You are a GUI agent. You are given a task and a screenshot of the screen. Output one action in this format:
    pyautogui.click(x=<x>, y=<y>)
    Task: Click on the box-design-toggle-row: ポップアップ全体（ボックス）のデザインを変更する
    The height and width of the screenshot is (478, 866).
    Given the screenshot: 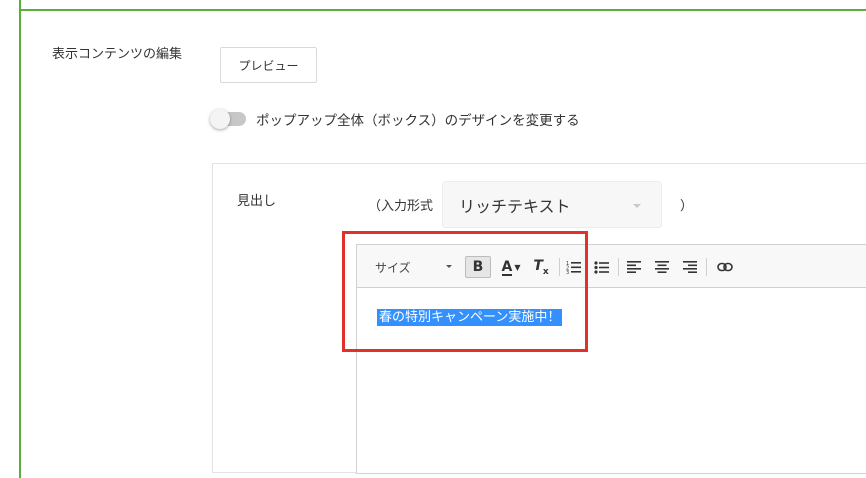 What is the action you would take?
    pyautogui.click(x=395, y=119)
    